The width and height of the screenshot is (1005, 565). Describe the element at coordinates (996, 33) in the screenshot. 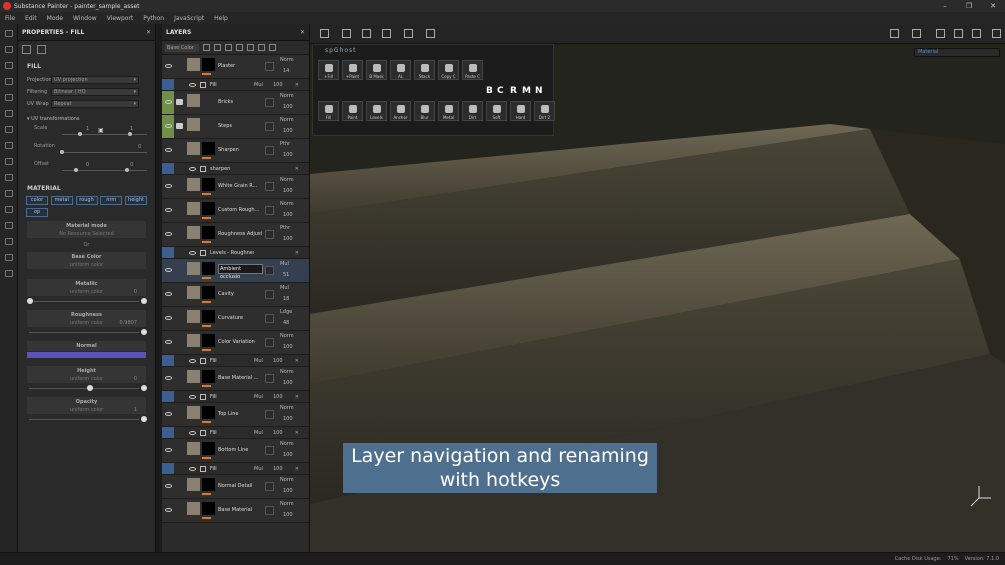

I see `snapshot-icon` at that location.